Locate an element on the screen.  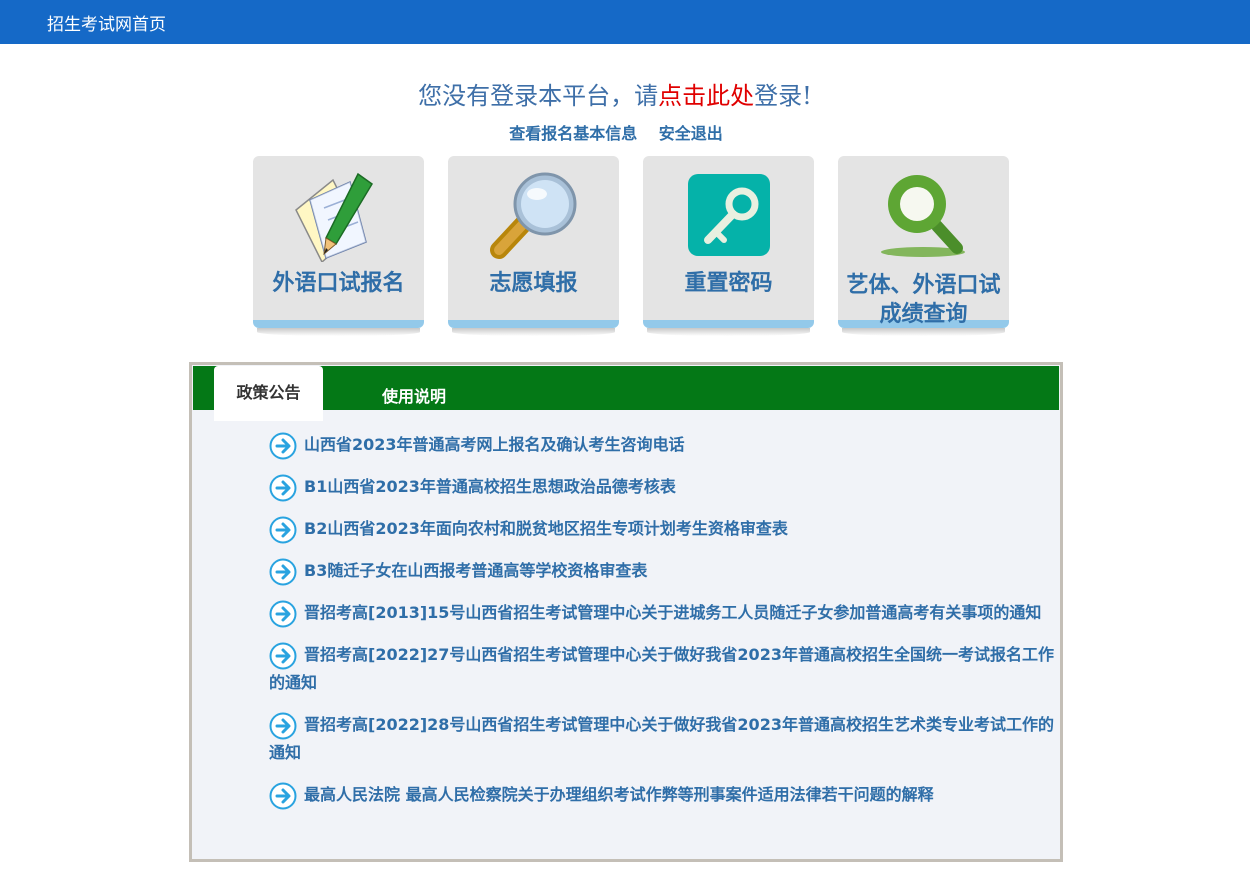
news-item: B2山西省2023年面向农村和脱贫地区招生专项计划考生资格审查表 is located at coordinates (666, 529).